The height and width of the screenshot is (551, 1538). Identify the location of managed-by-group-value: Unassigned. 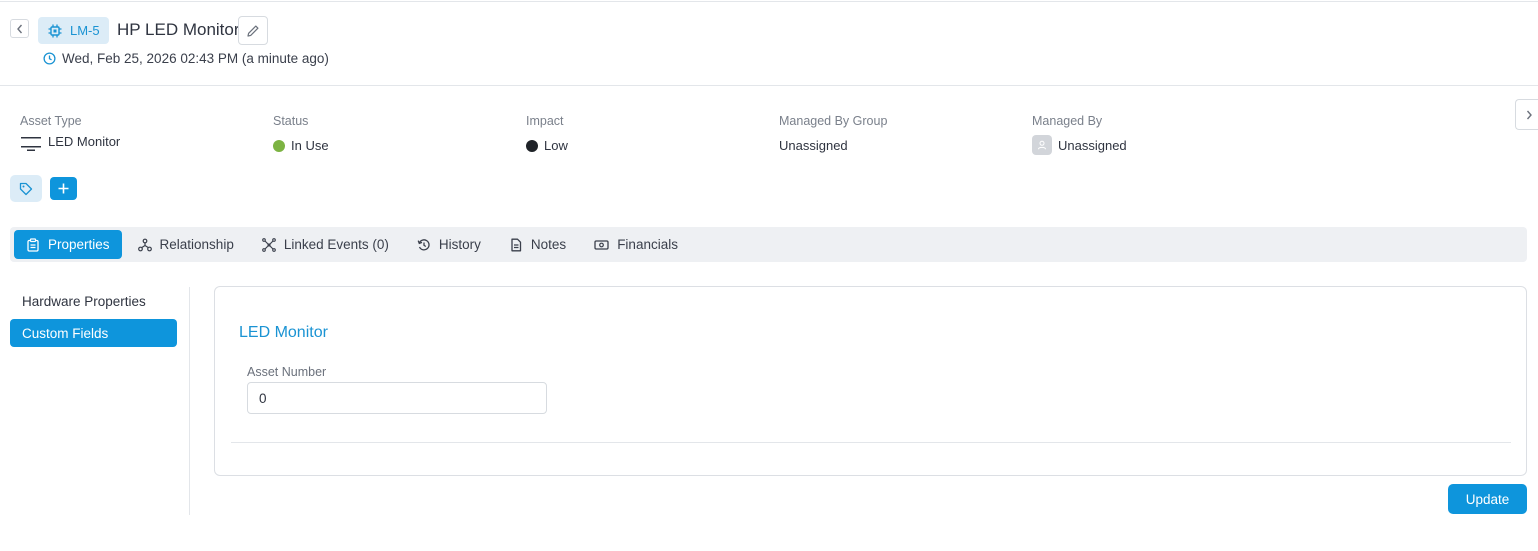
(833, 145).